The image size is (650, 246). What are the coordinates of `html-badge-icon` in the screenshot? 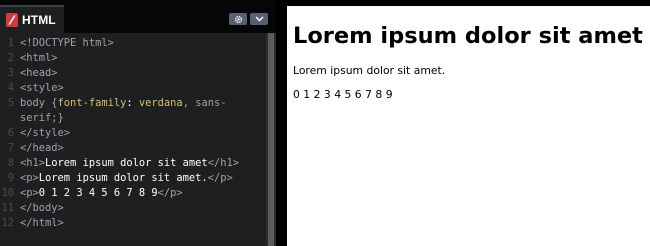 It's located at (12, 20).